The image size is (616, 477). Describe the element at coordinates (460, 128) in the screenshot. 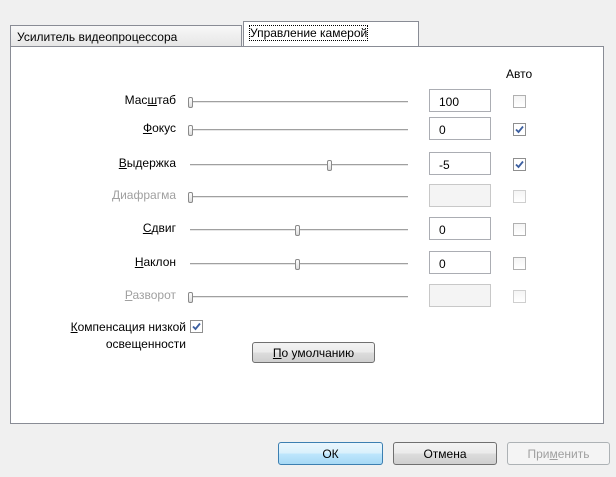

I see `focus-value-field: 0` at that location.